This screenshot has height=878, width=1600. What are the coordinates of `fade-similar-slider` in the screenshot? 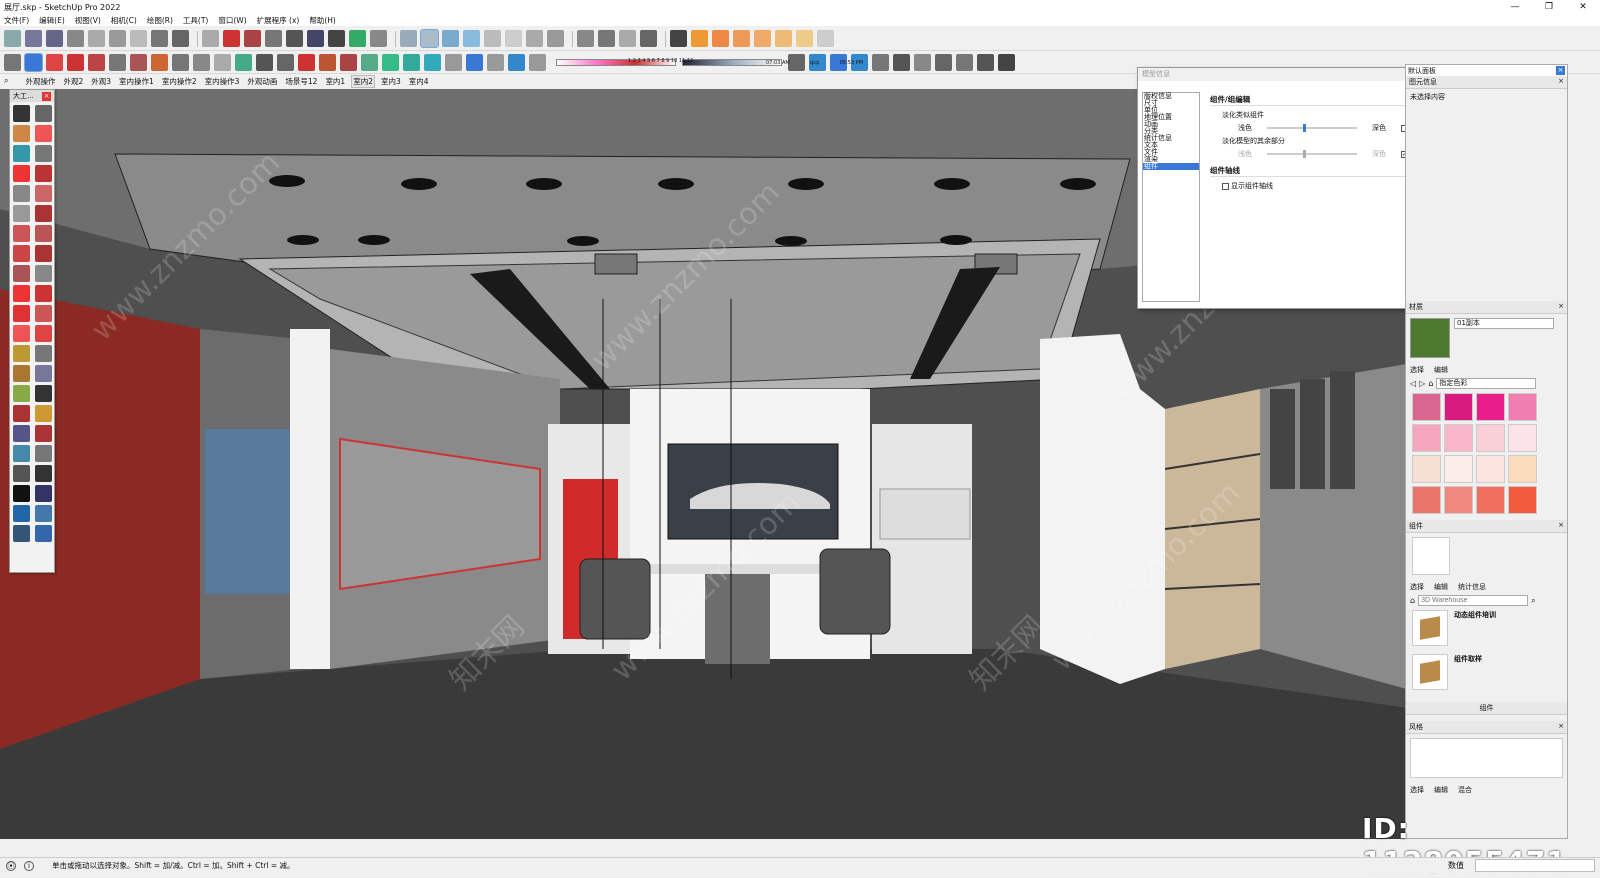 It's located at (1312, 128).